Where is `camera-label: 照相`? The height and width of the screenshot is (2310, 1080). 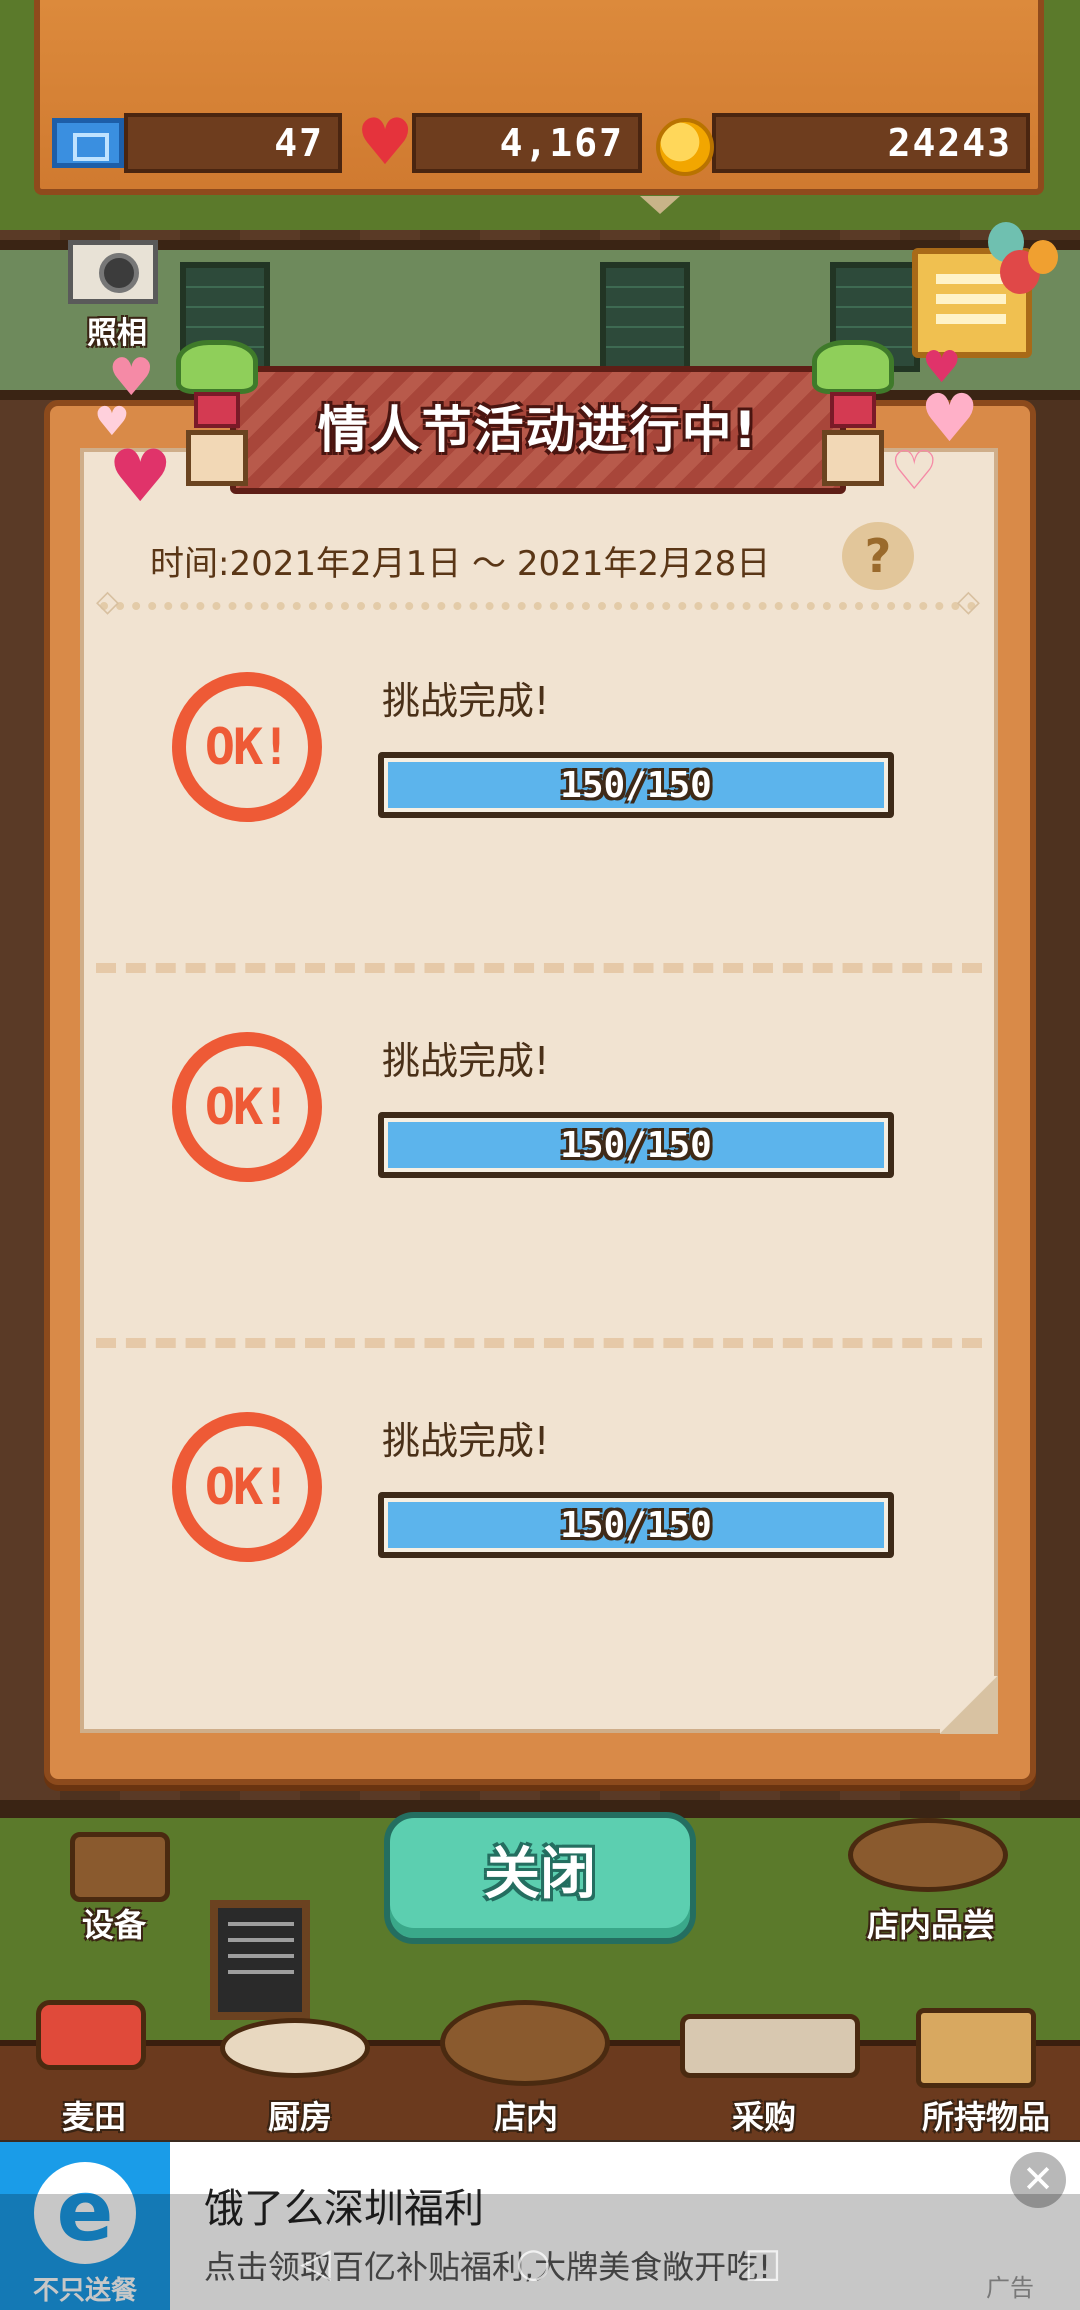
camera-label: 照相 is located at coordinates (117, 333).